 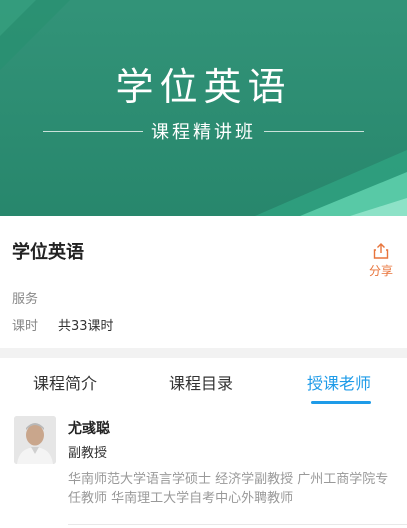 I want to click on section-divider, so click(x=203, y=353).